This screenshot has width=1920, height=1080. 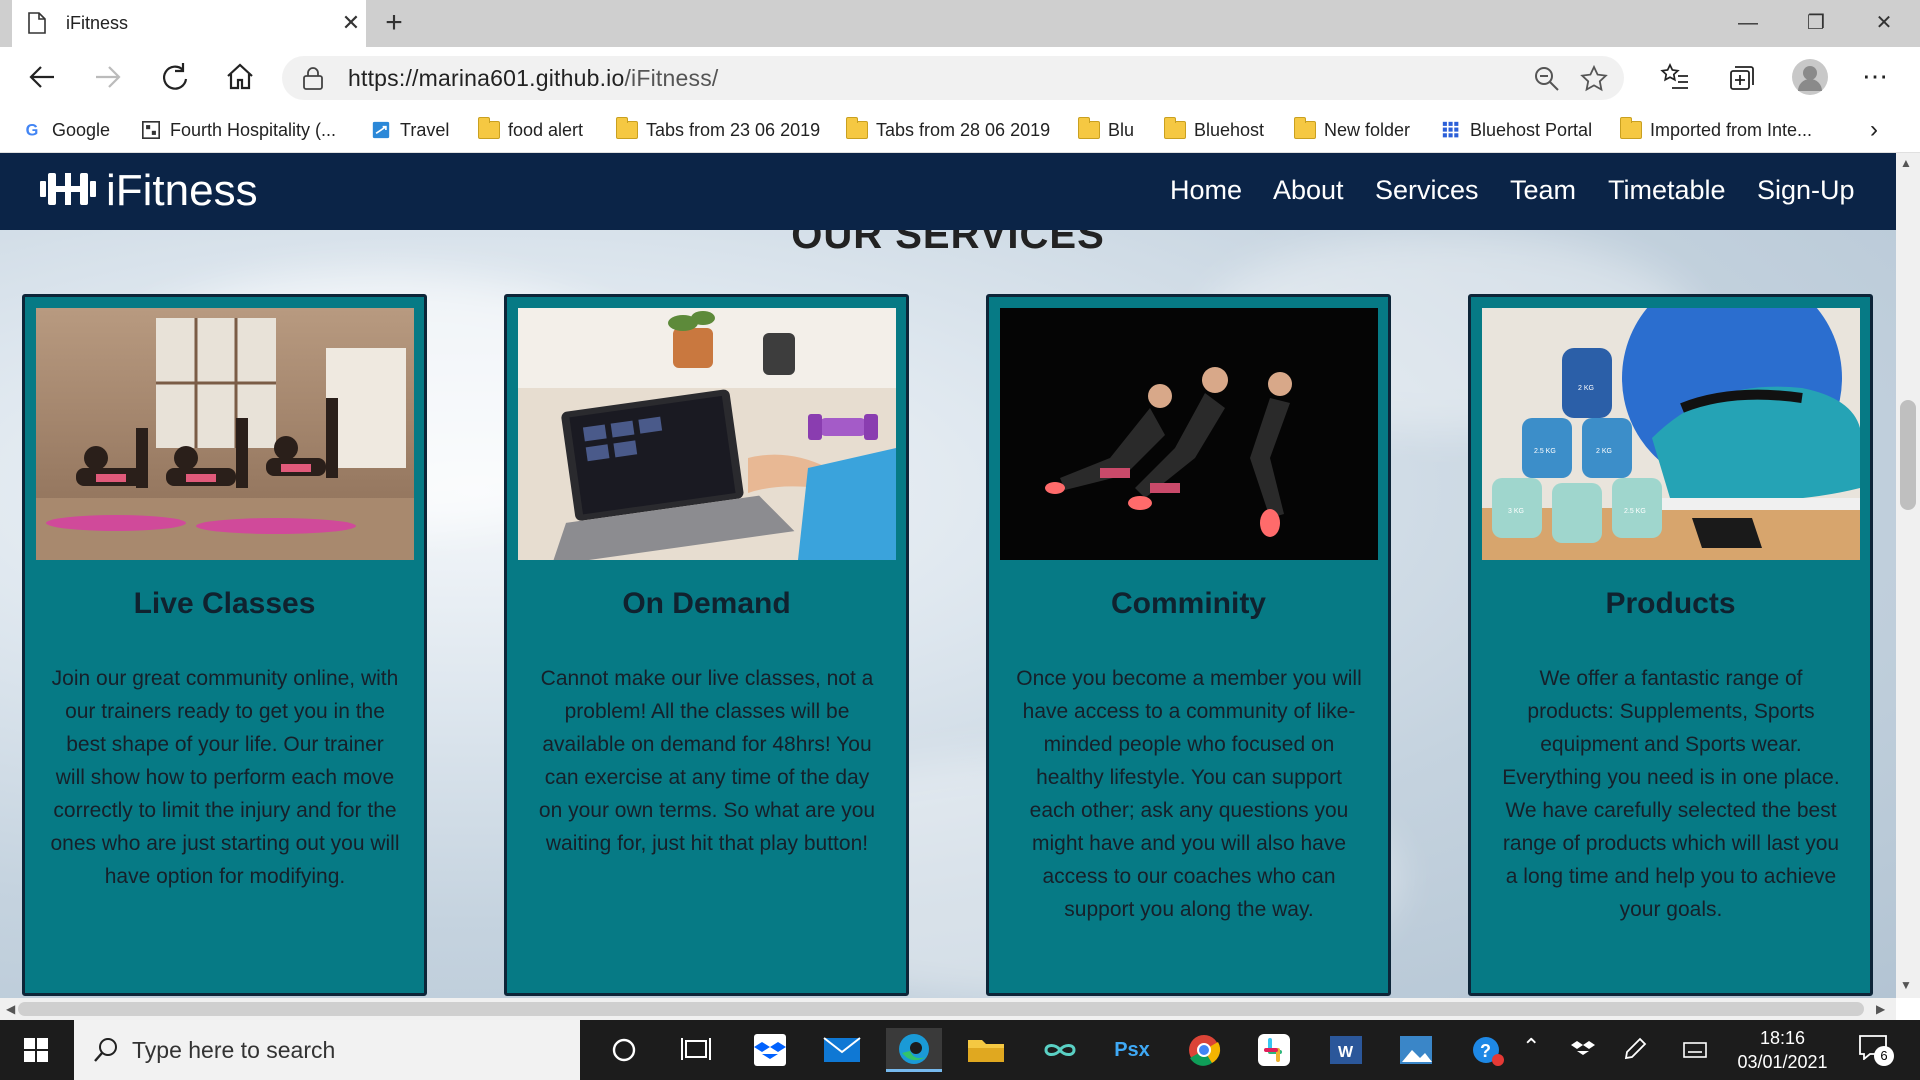 I want to click on community-image, so click(x=1189, y=434).